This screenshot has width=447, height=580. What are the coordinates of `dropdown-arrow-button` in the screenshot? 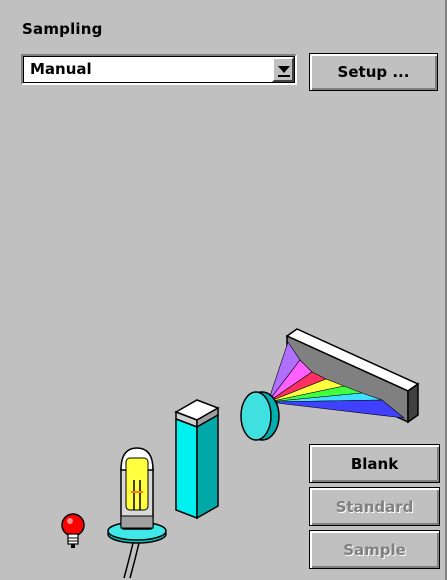 It's located at (283, 69).